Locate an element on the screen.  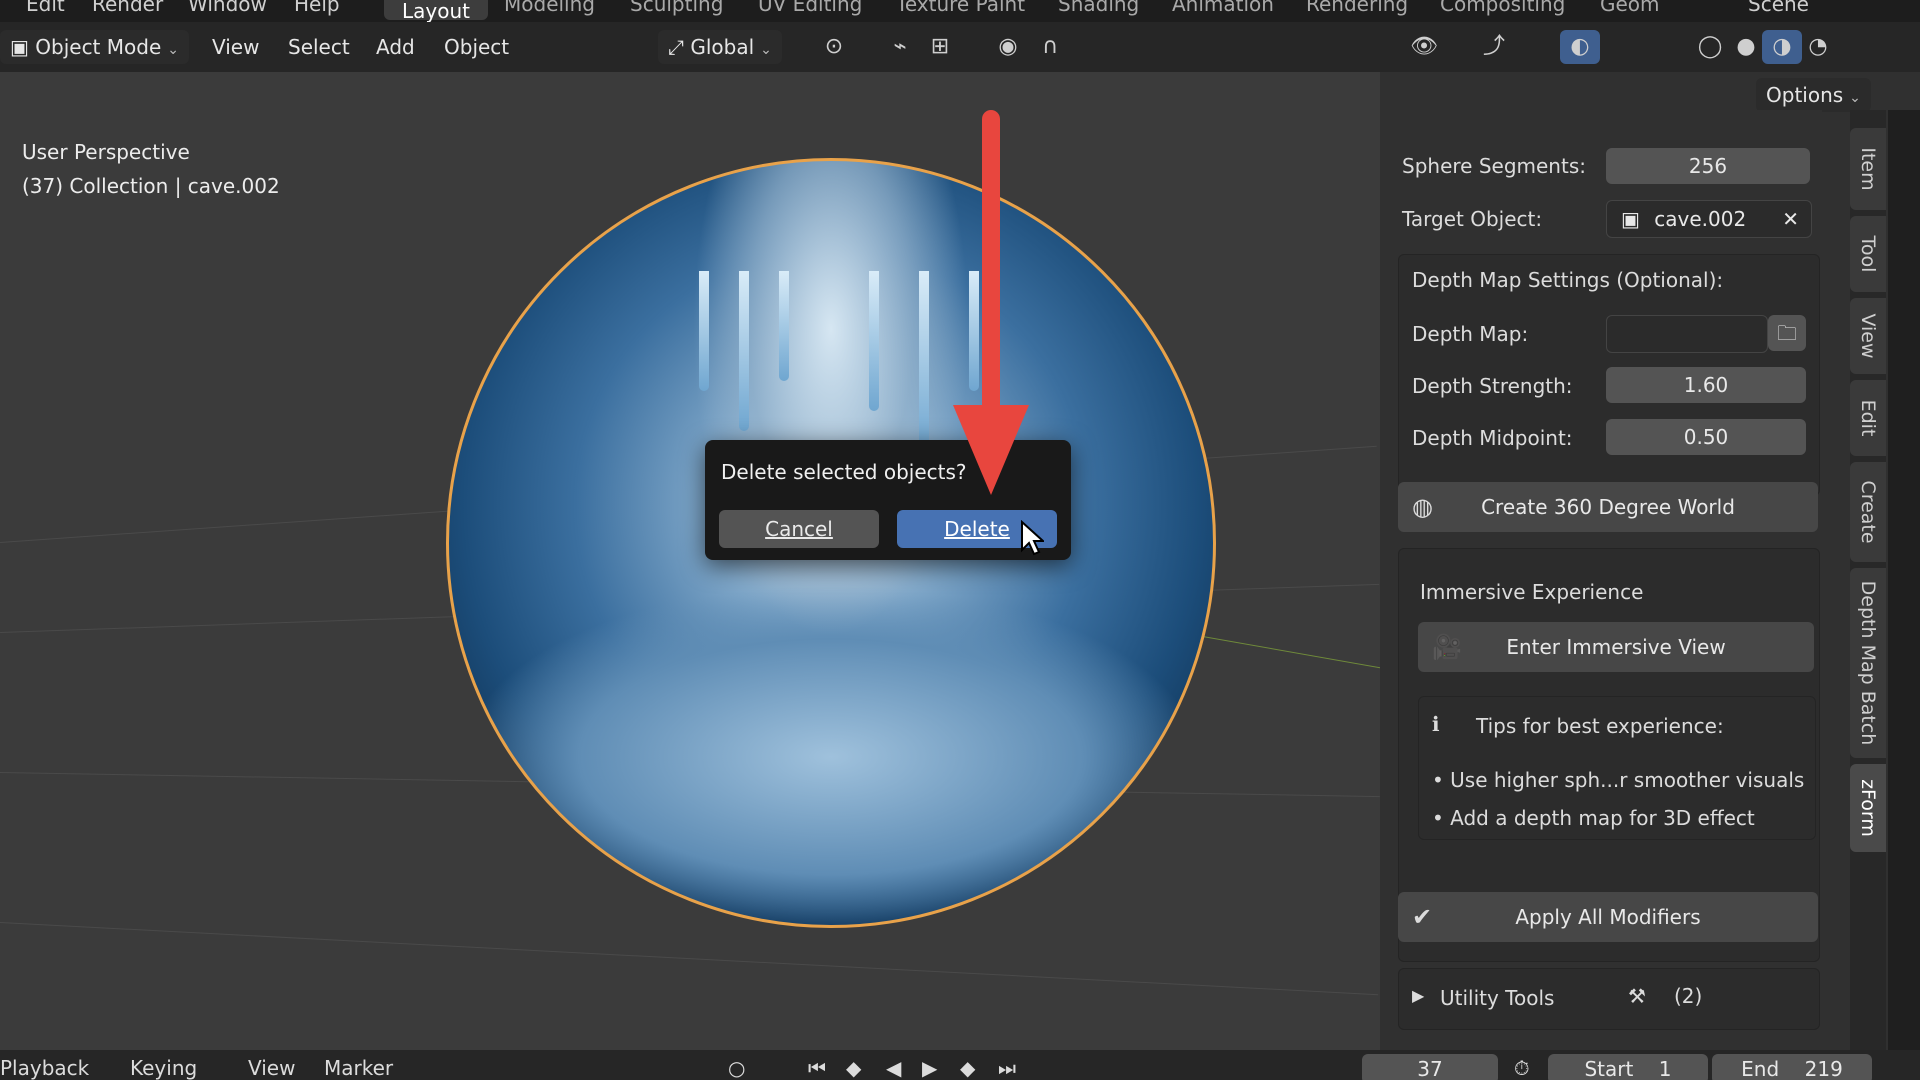
enter-immersive-label: Enter Immersive View is located at coordinates (1616, 647).